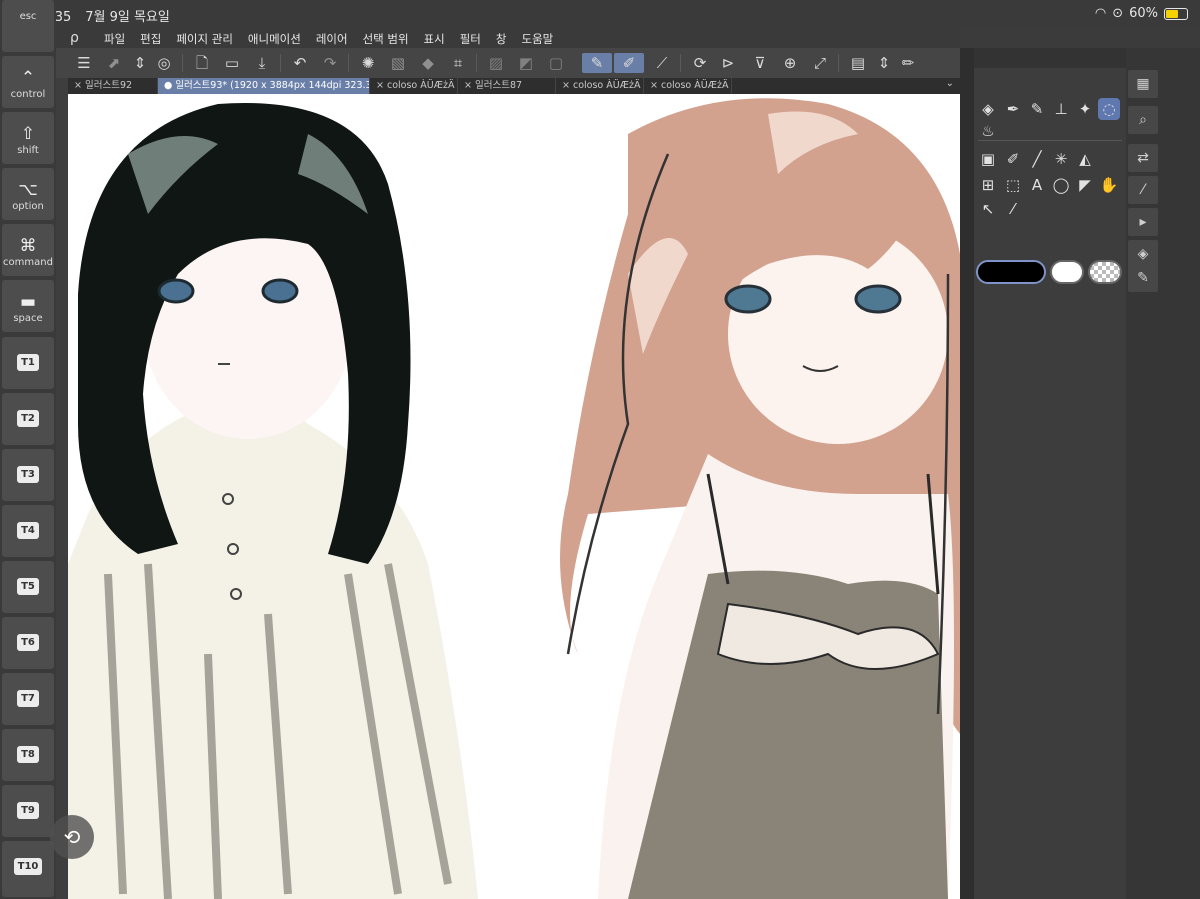 The image size is (1200, 899). Describe the element at coordinates (434, 39) in the screenshot. I see `menu-view: 표시` at that location.